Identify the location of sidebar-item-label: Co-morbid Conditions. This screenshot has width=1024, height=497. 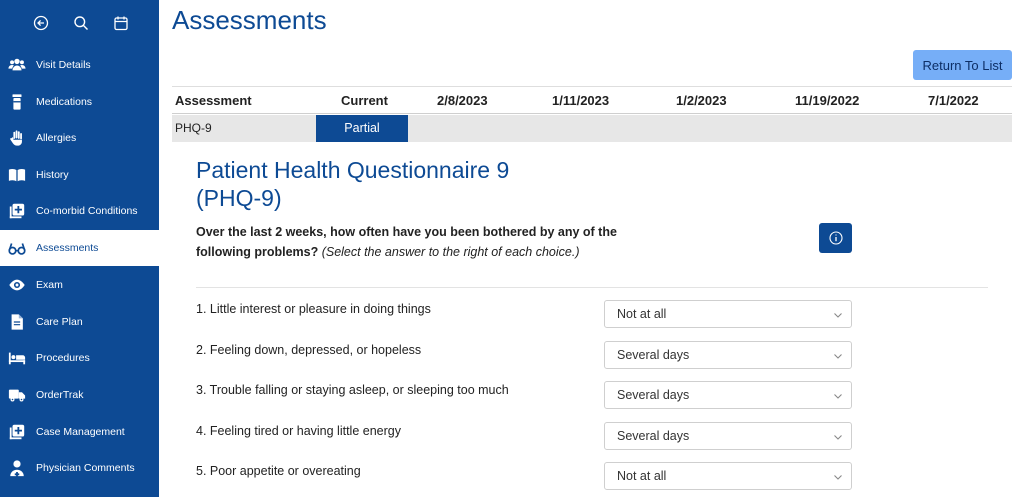
(87, 211).